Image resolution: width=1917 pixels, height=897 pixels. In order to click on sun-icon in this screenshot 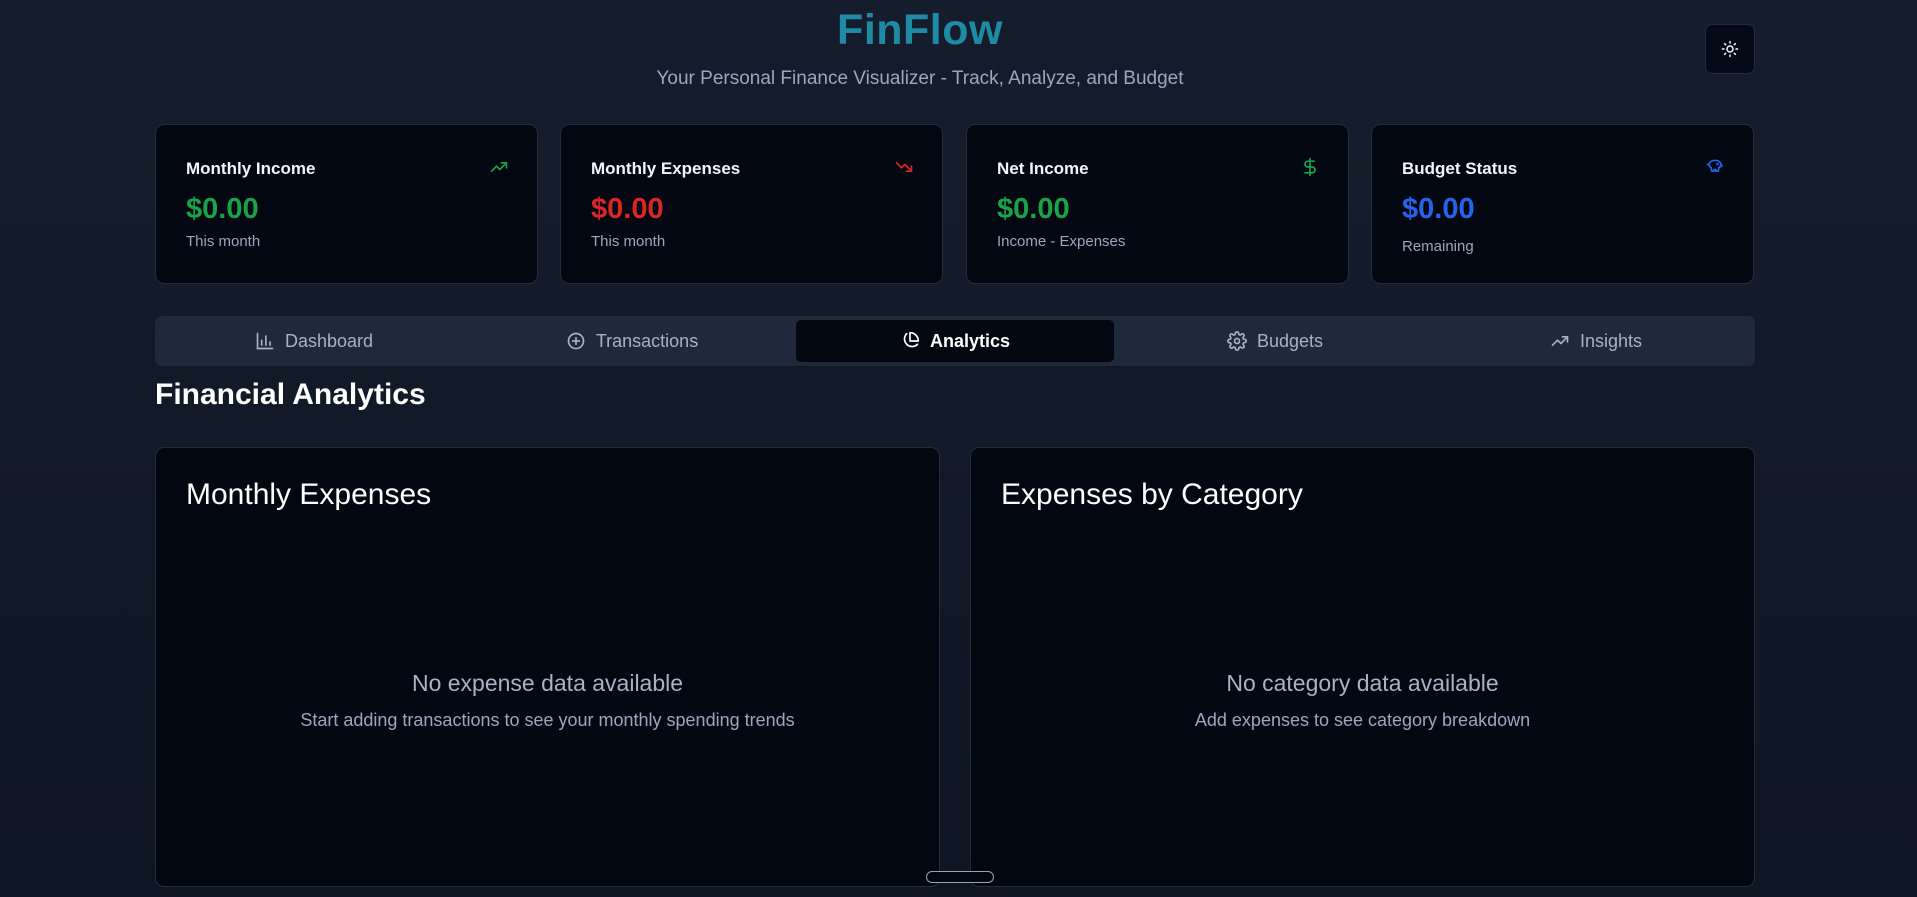, I will do `click(1730, 49)`.